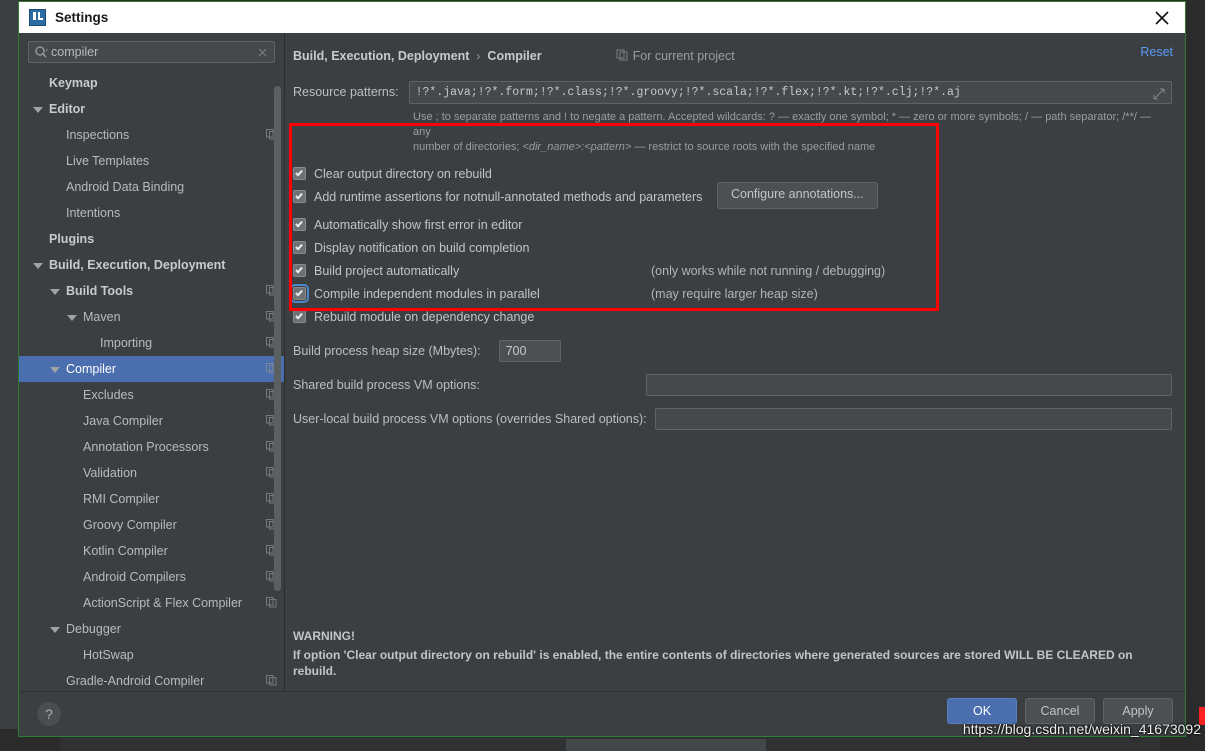 This screenshot has width=1205, height=751. I want to click on checkbox-label: Automatically show first error in editor, so click(418, 225).